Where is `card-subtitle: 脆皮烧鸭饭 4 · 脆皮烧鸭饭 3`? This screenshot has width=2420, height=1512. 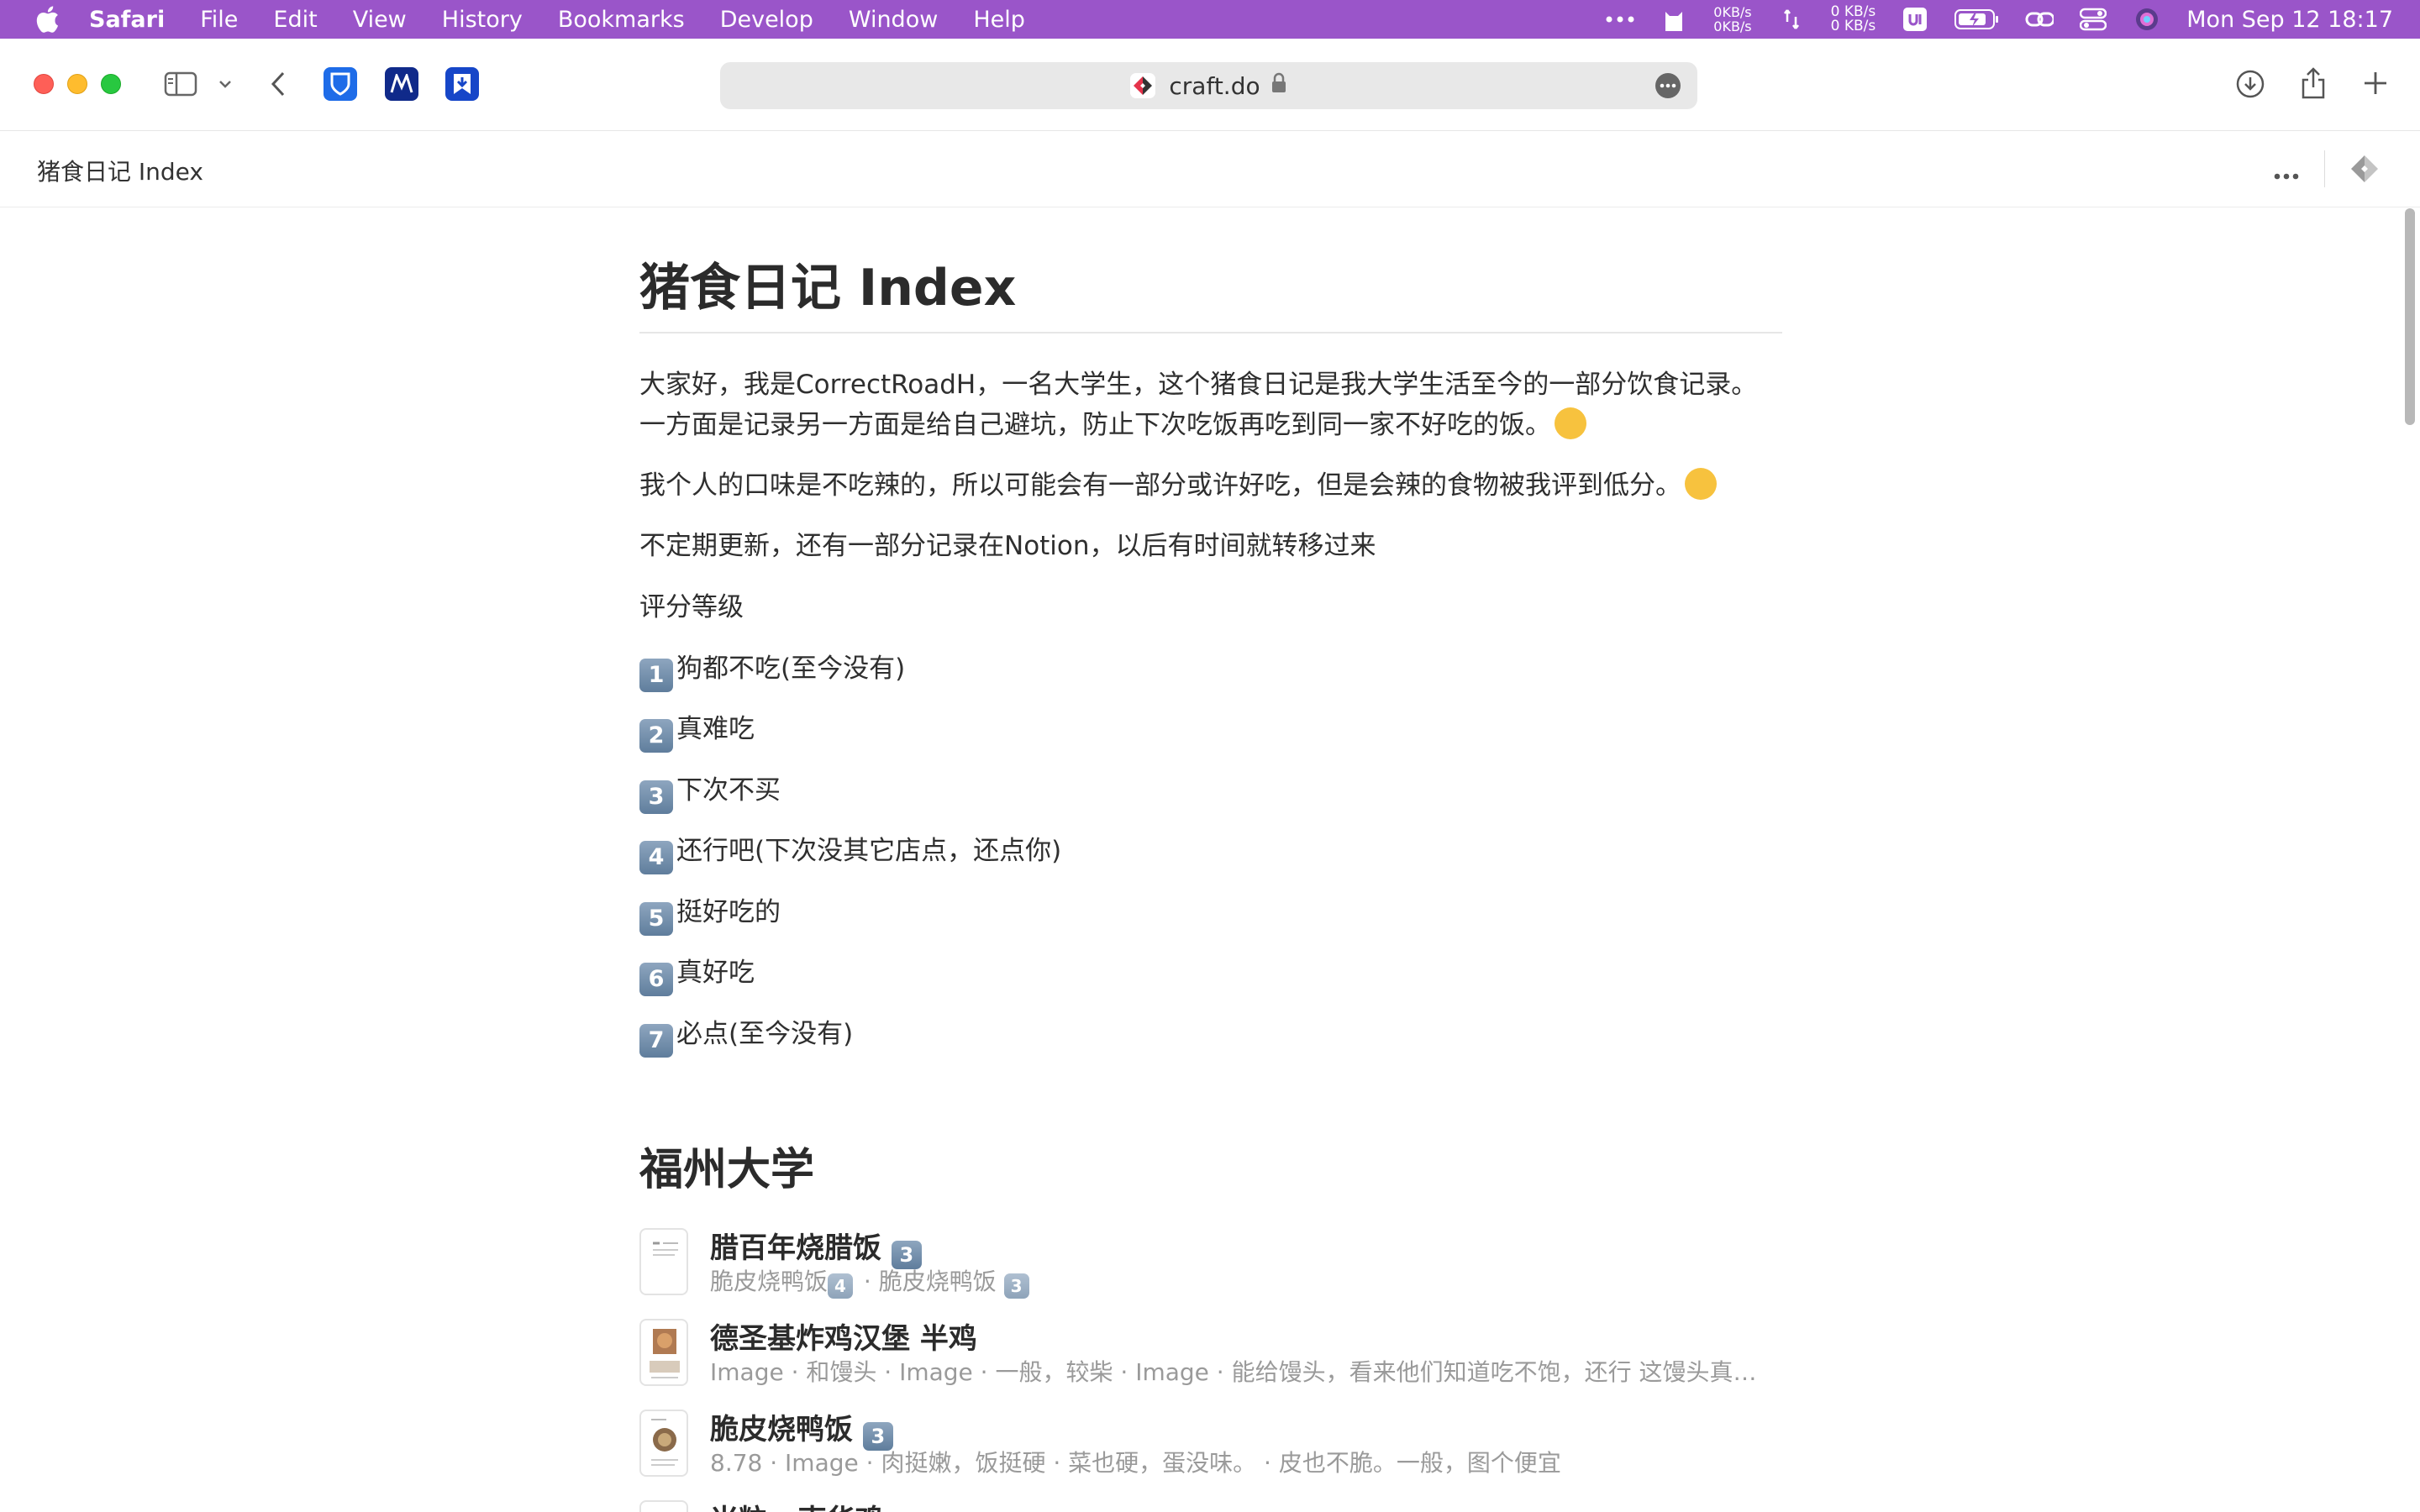 card-subtitle: 脆皮烧鸭饭 4 · 脆皮烧鸭饭 3 is located at coordinates (1243, 1281).